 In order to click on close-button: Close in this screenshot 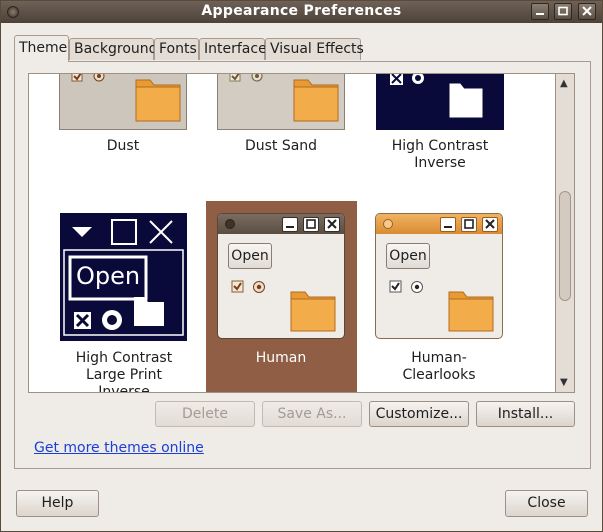, I will do `click(546, 503)`.